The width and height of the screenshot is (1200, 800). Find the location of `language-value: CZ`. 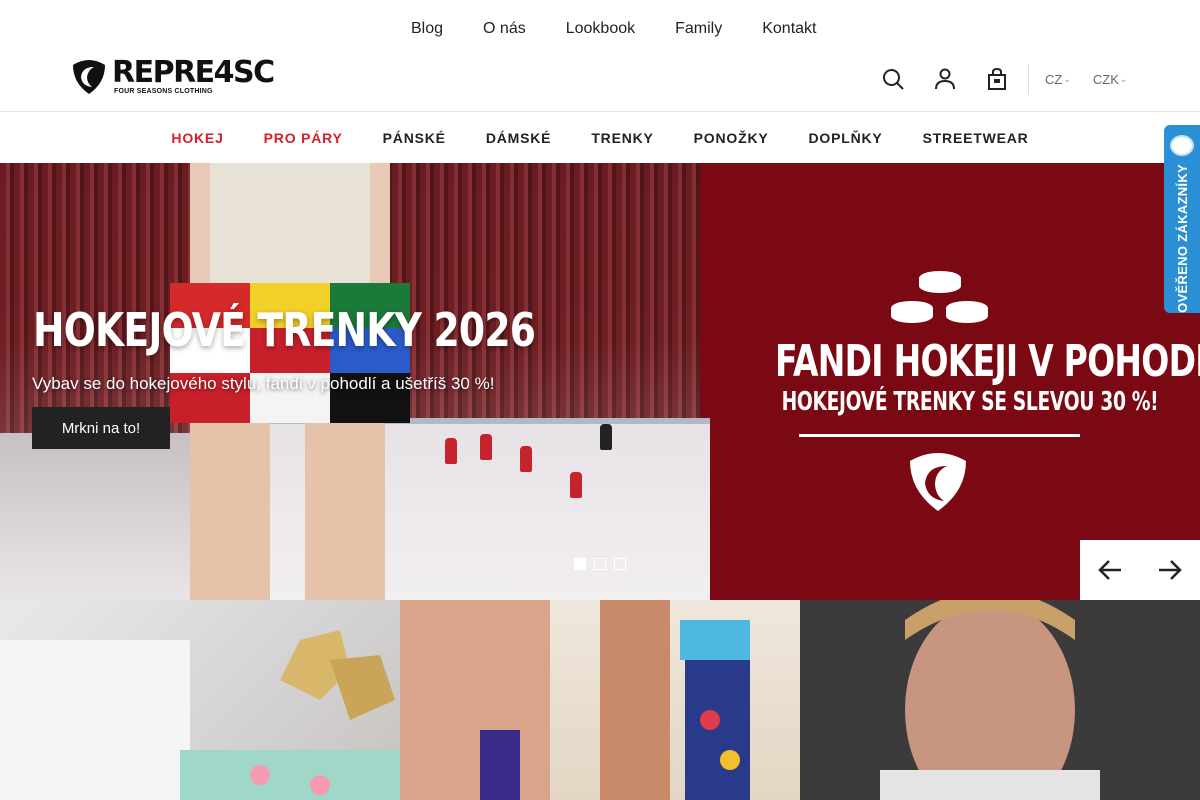

language-value: CZ is located at coordinates (1054, 79).